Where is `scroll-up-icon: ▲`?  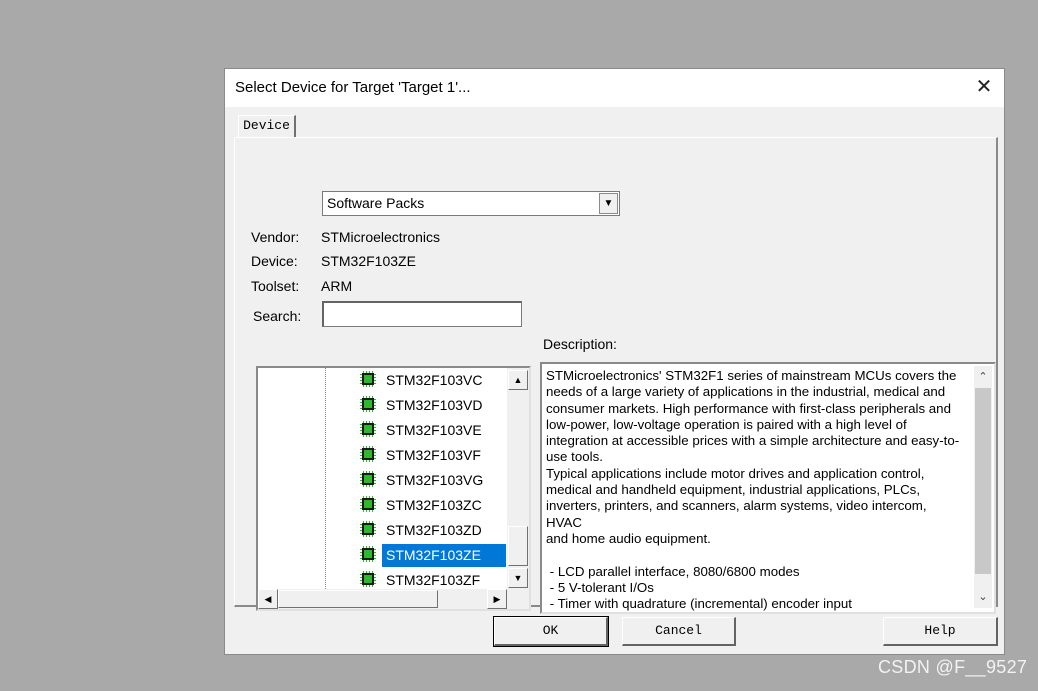
scroll-up-icon: ▲ is located at coordinates (518, 380).